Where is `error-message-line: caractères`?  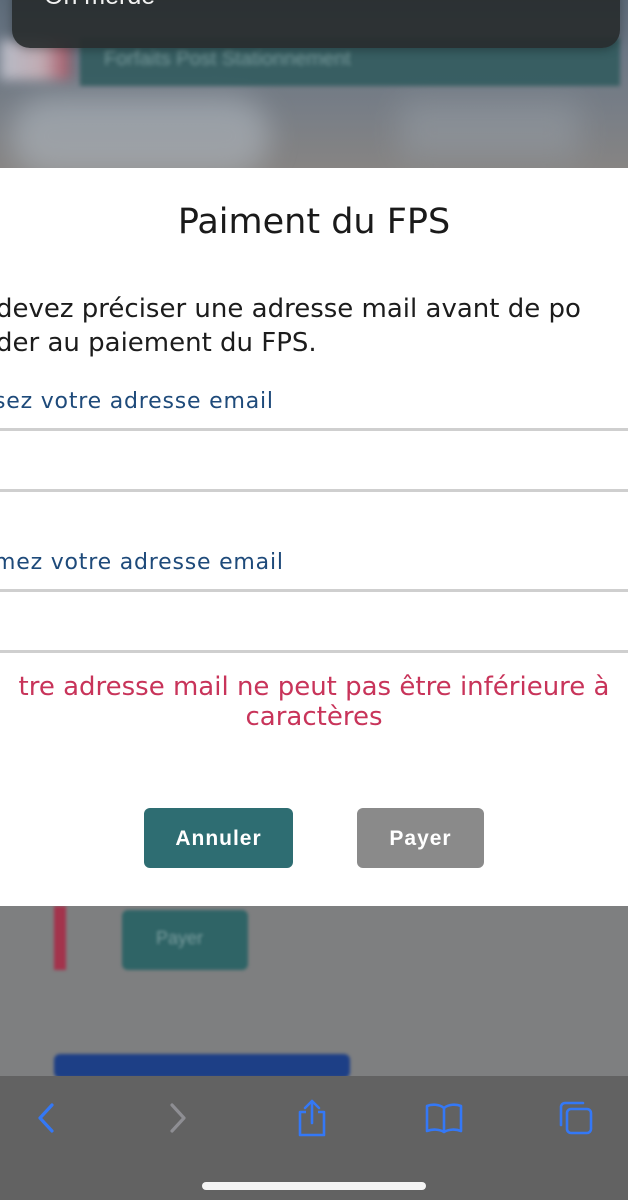
error-message-line: caractères is located at coordinates (314, 717).